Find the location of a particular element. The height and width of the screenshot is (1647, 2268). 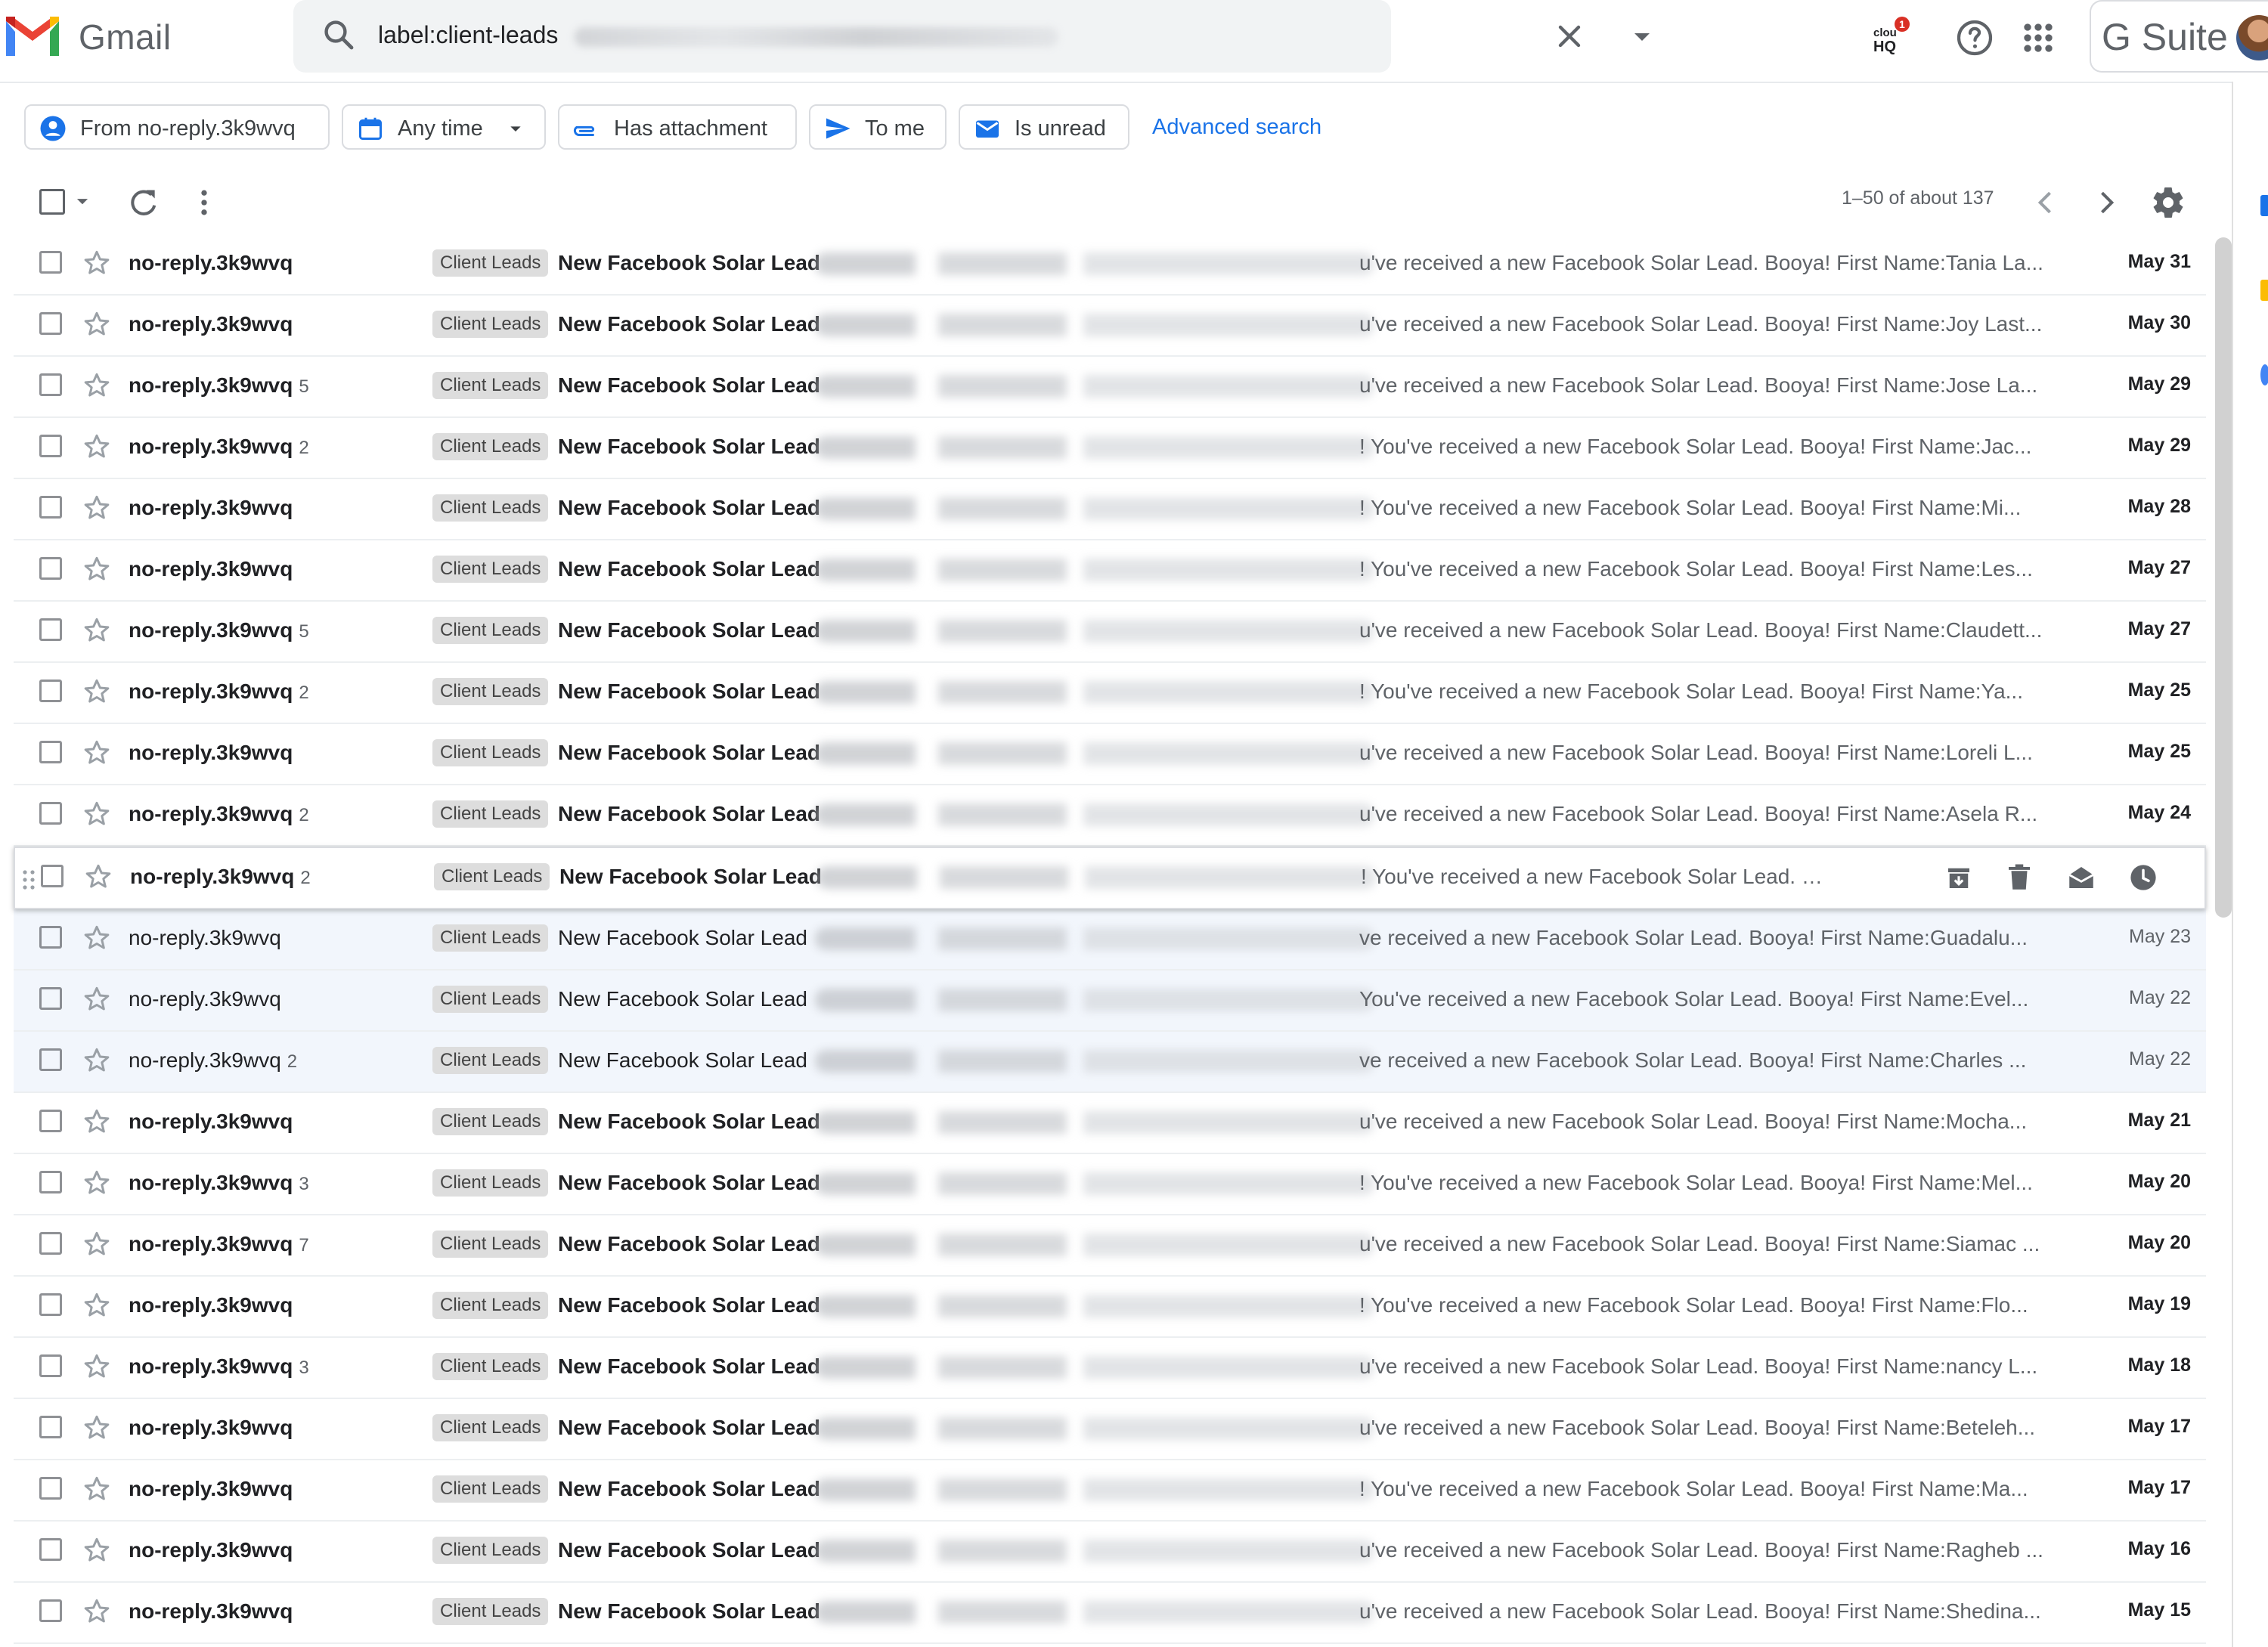

keep-addon-icon is located at coordinates (2264, 290).